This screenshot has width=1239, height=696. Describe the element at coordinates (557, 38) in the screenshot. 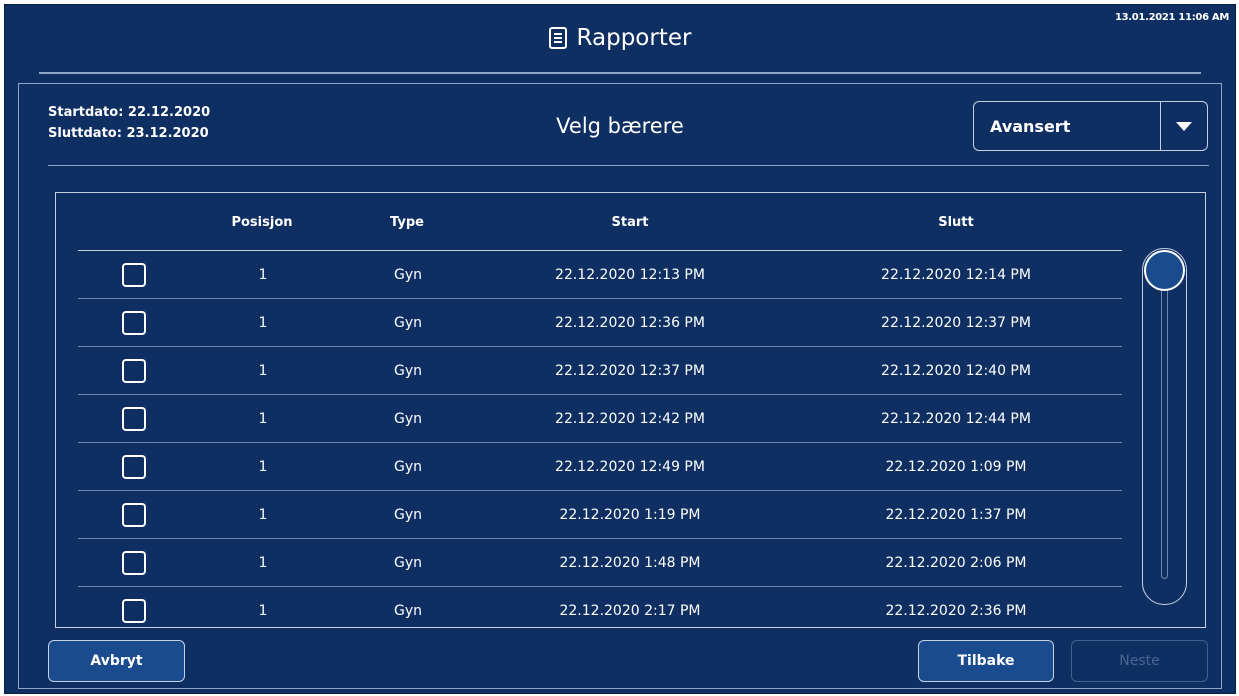

I see `report-icon` at that location.